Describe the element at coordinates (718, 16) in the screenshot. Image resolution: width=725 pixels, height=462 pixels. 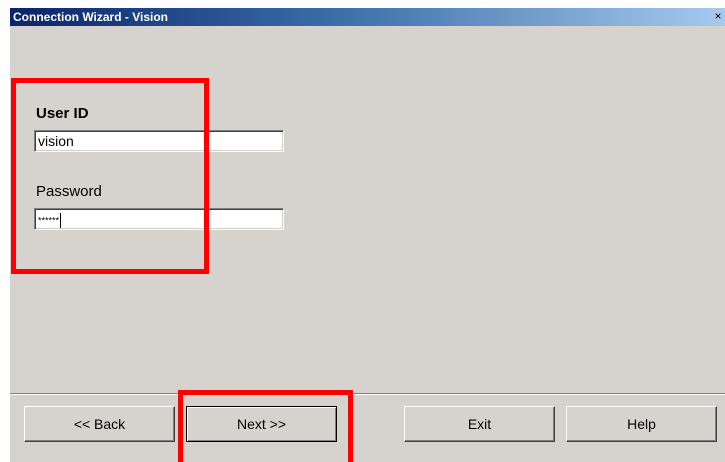
I see `close-icon: ×` at that location.